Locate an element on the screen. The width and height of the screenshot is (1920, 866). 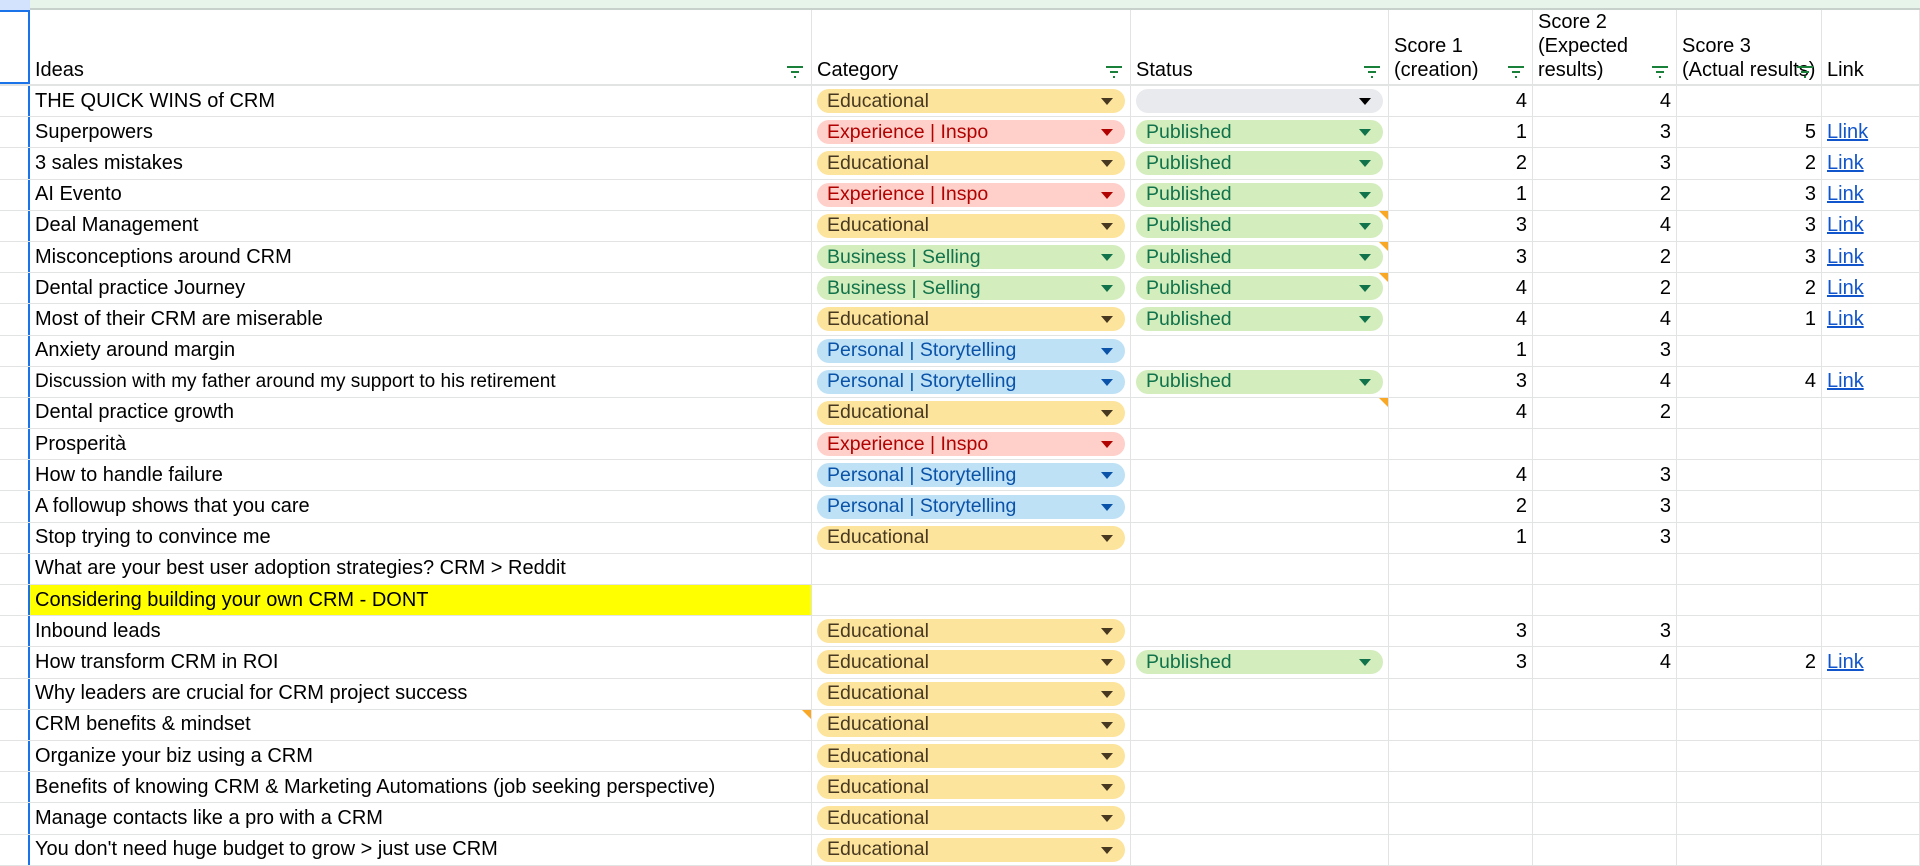
idea-cell: Dental practice growth is located at coordinates (421, 413).